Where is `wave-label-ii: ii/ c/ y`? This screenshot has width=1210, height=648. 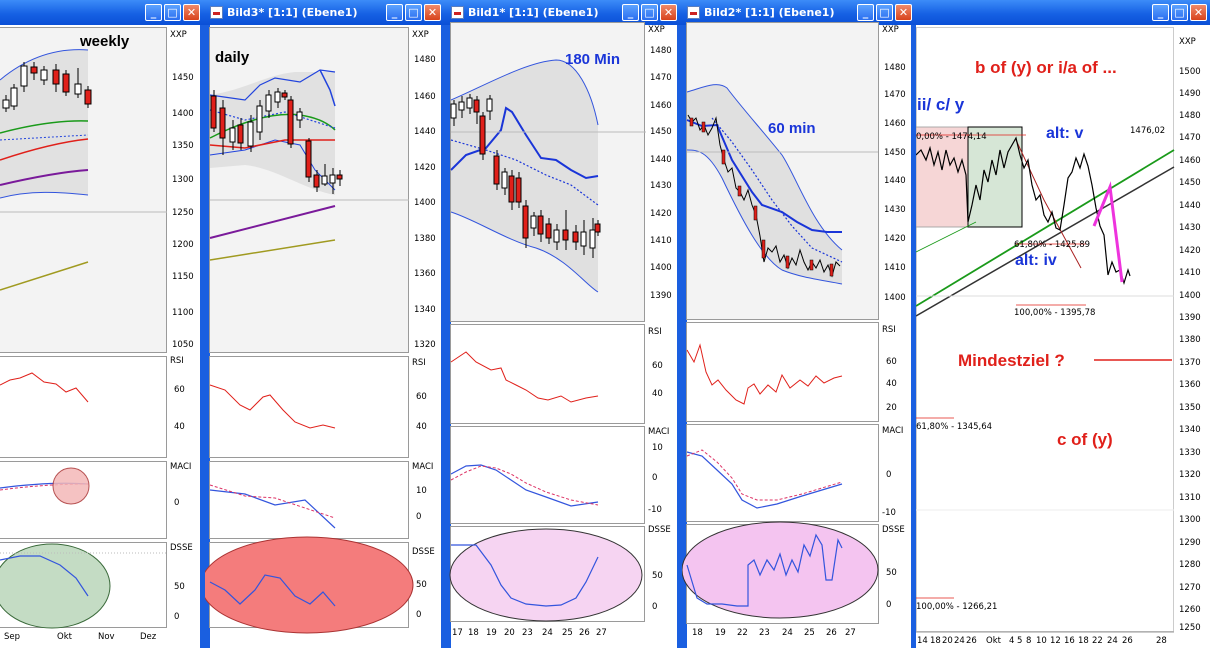 wave-label-ii: ii/ c/ y is located at coordinates (941, 104).